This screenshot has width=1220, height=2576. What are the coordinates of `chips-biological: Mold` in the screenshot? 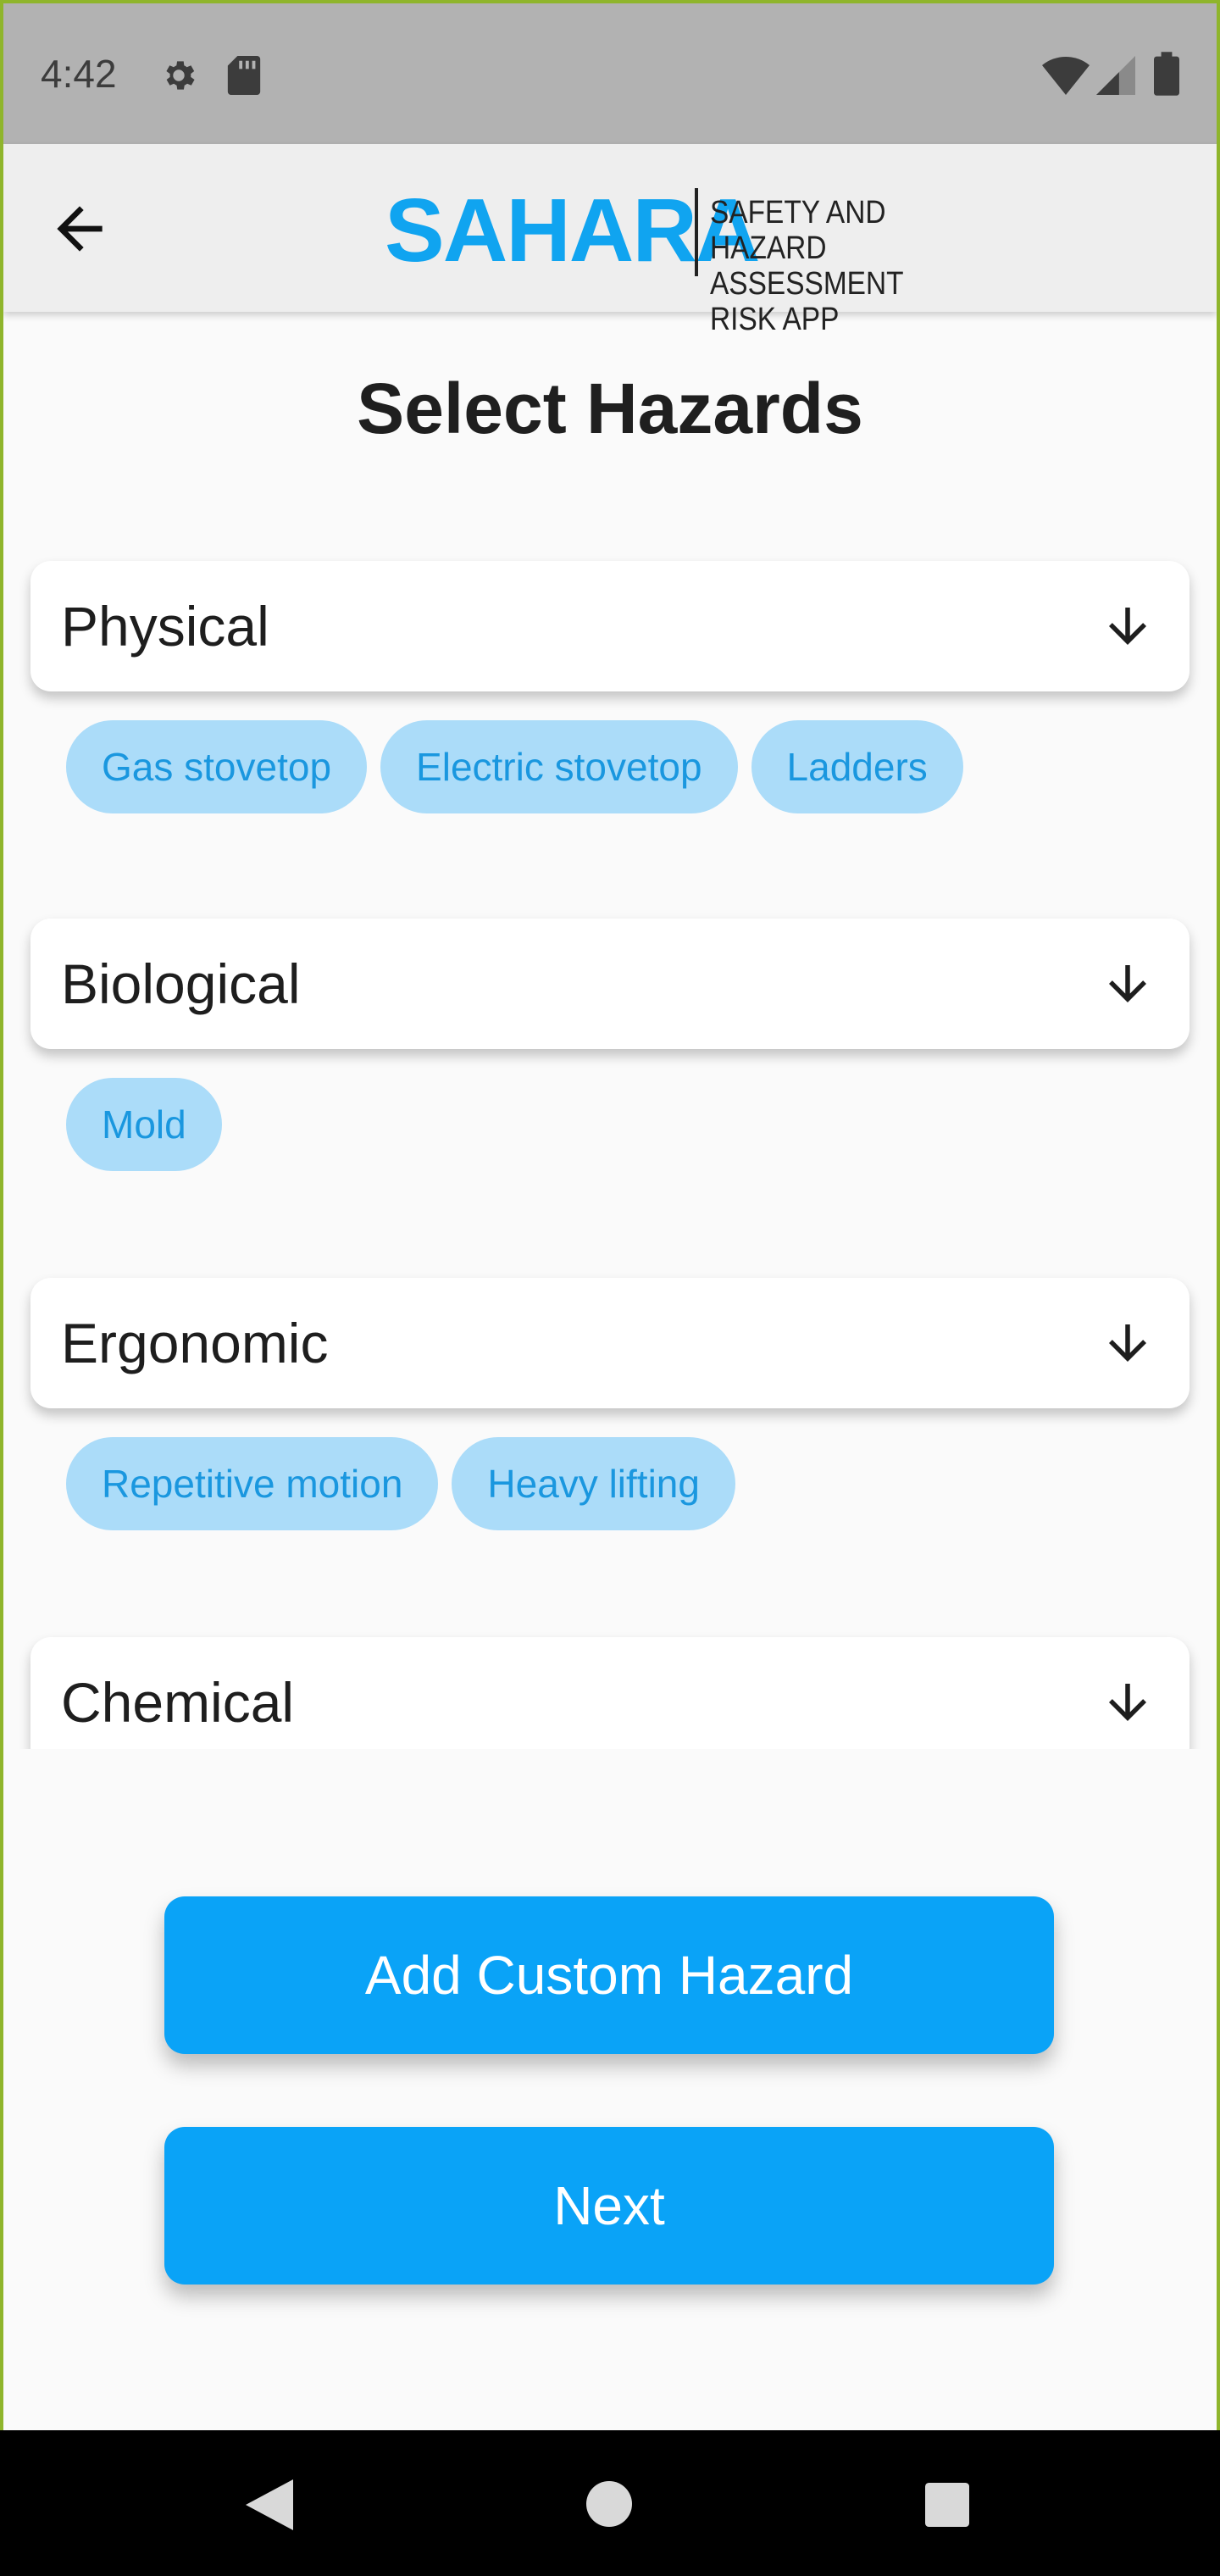 It's located at (144, 1124).